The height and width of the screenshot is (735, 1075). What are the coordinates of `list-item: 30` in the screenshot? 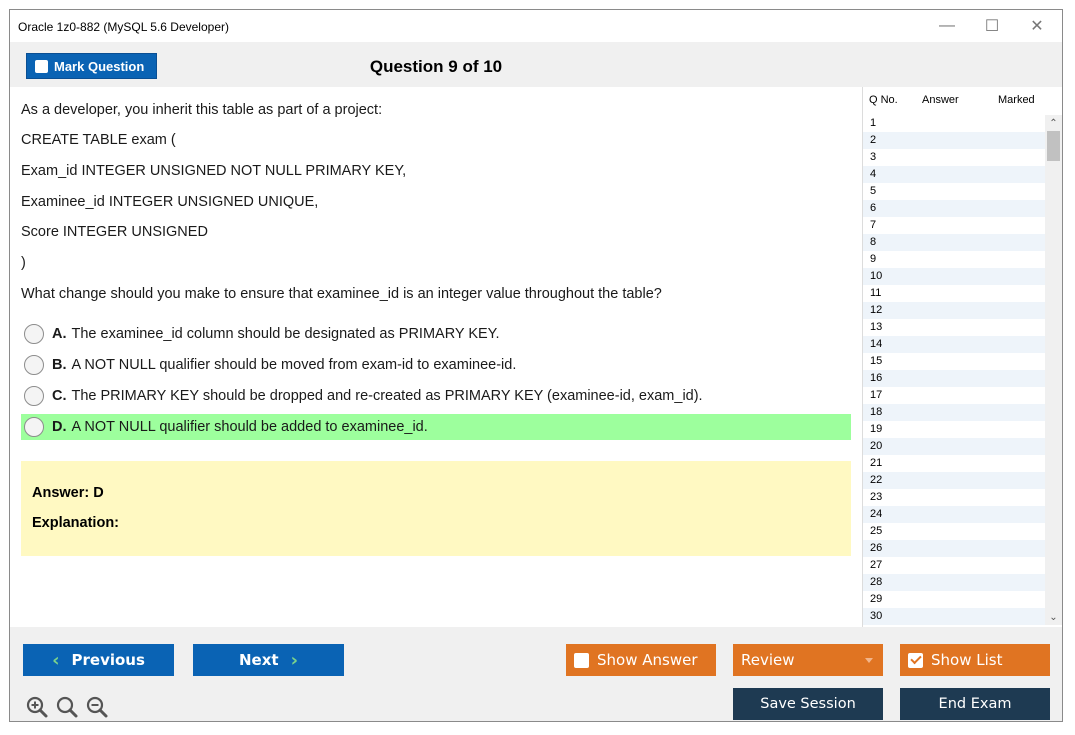 It's located at (954, 616).